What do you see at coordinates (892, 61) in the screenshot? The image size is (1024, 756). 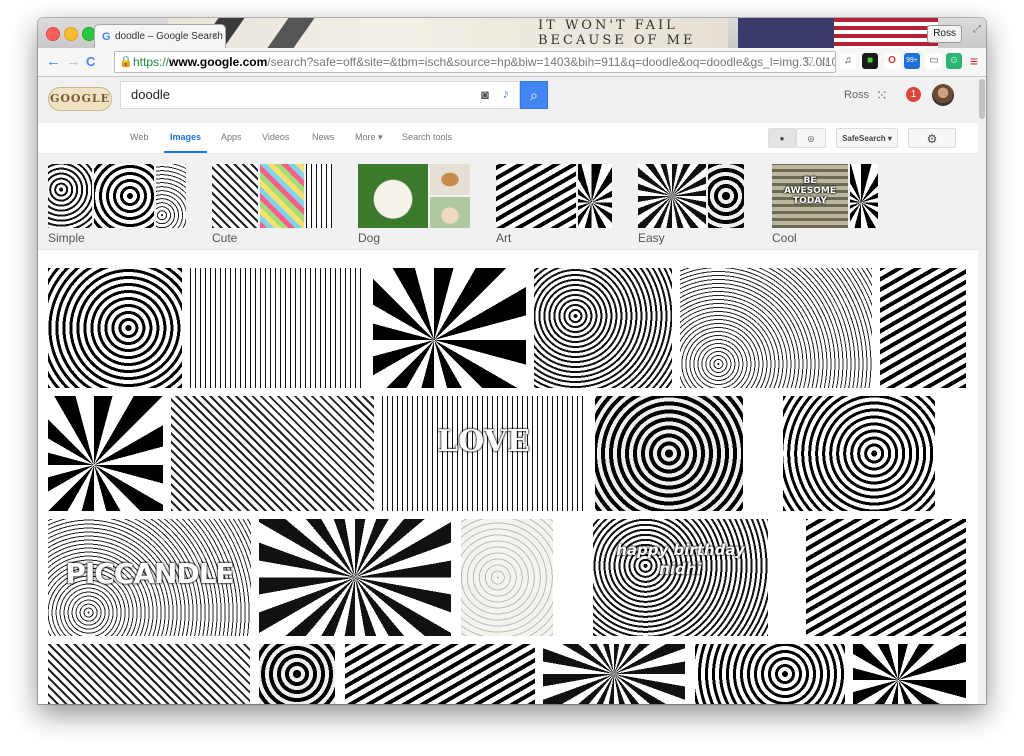 I see `extension-opera-icon: O` at bounding box center [892, 61].